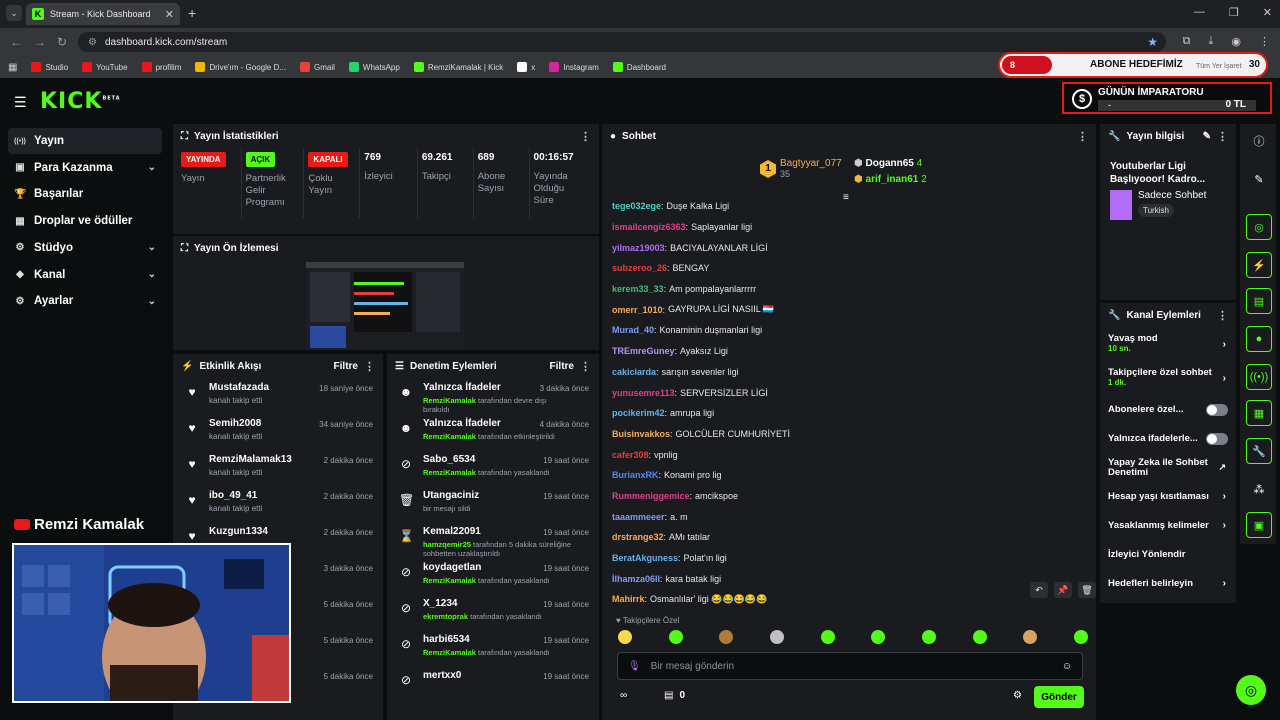 This screenshot has height=720, width=1280. What do you see at coordinates (80, 101) in the screenshot?
I see `kick-logo: KICKBETA` at bounding box center [80, 101].